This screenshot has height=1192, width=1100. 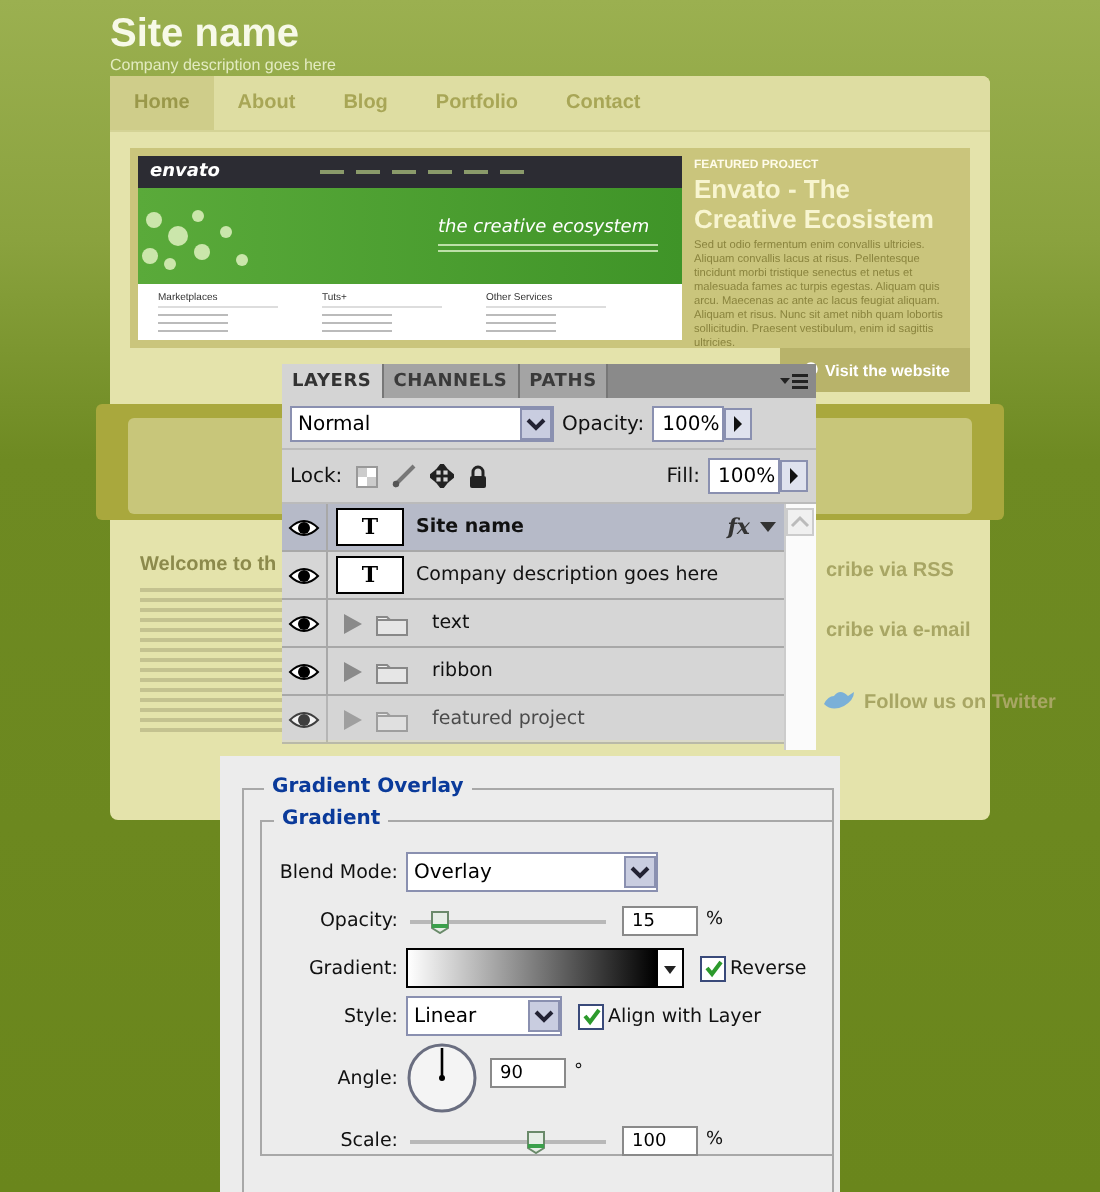 What do you see at coordinates (670, 1016) in the screenshot?
I see `checkbox: Align with Layer` at bounding box center [670, 1016].